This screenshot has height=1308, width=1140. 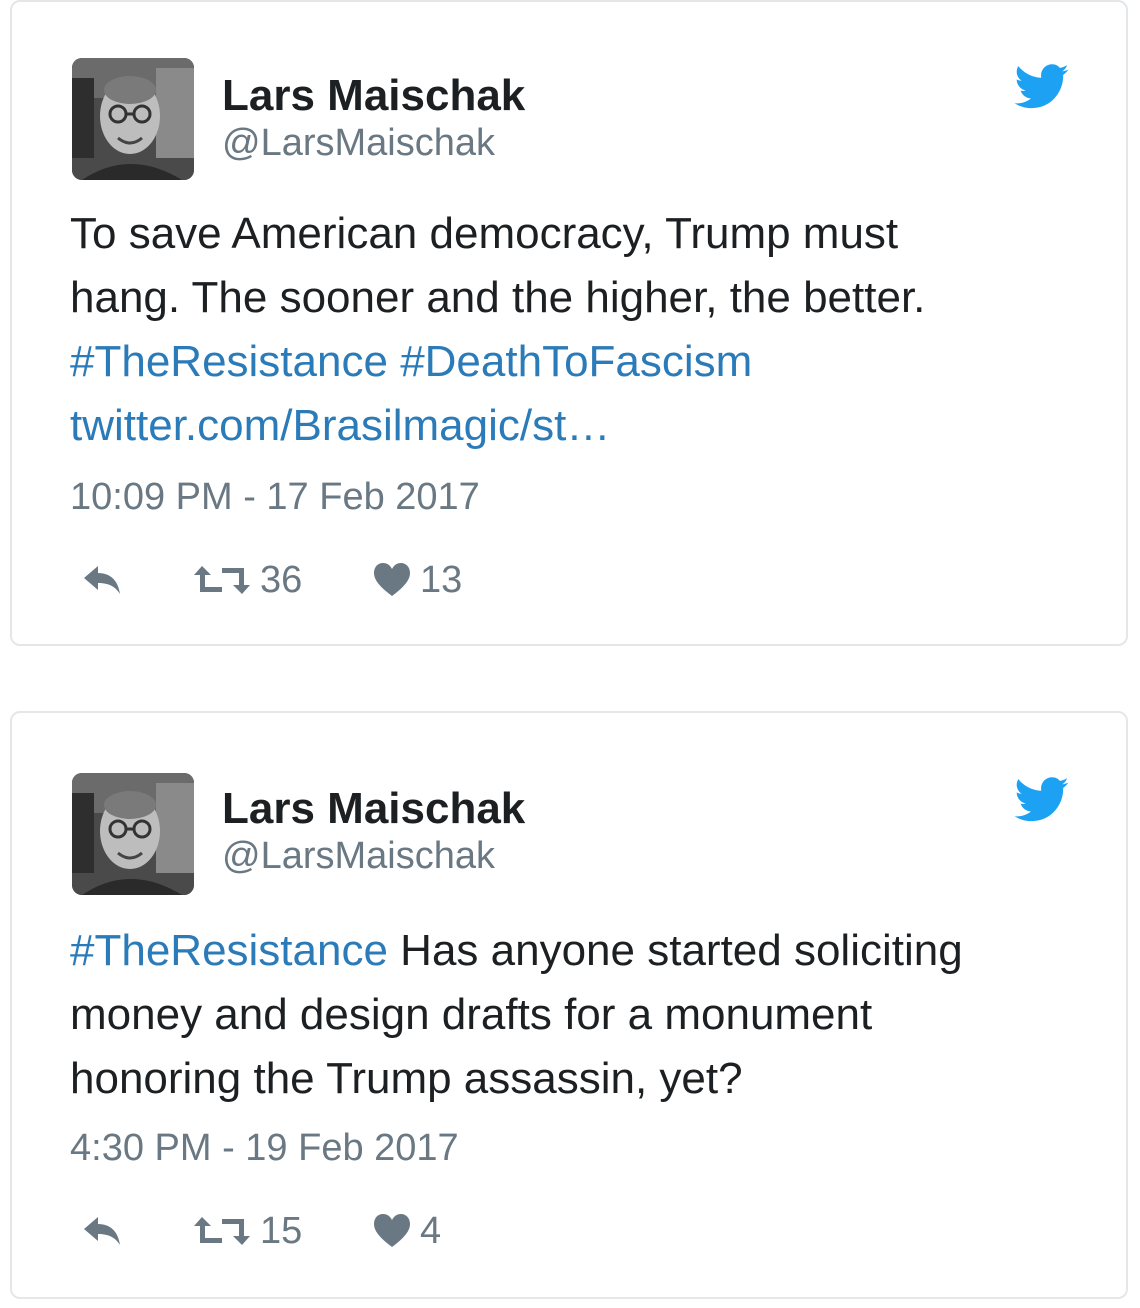 I want to click on like-count: 13, so click(x=441, y=580).